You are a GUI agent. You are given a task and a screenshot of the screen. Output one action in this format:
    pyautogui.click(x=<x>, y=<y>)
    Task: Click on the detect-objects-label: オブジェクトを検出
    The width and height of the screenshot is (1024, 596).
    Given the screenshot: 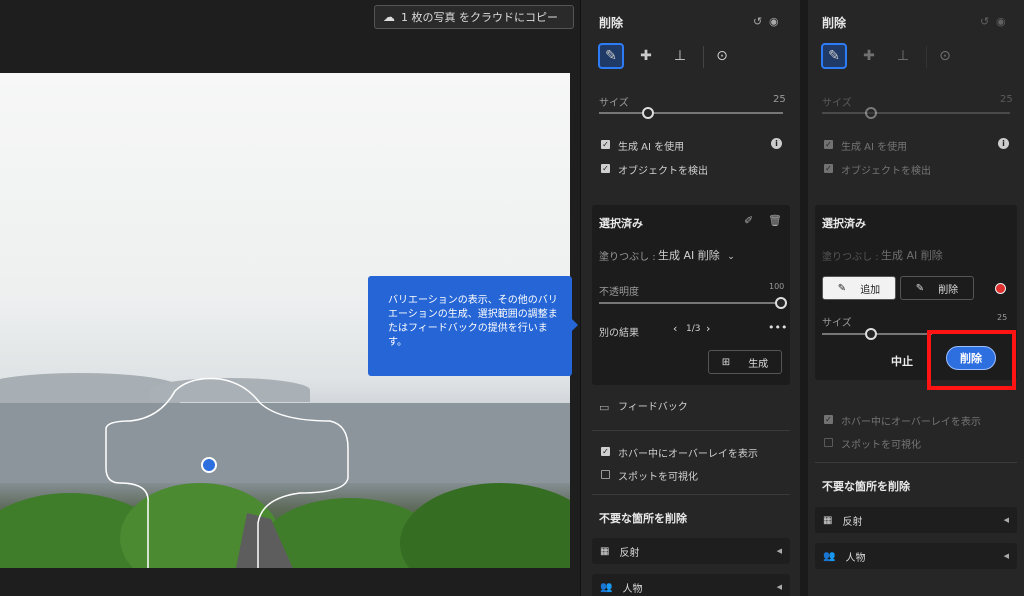 What is the action you would take?
    pyautogui.click(x=886, y=171)
    